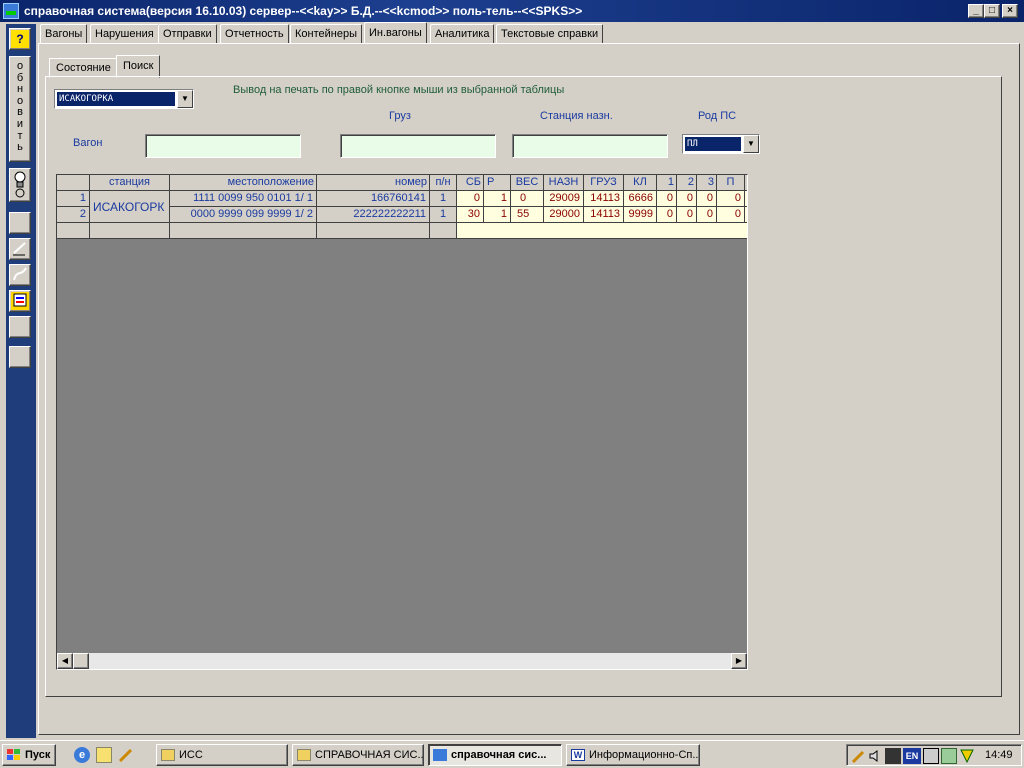 The height and width of the screenshot is (768, 1024). I want to click on tab-otpravki: Отправки, so click(187, 34).